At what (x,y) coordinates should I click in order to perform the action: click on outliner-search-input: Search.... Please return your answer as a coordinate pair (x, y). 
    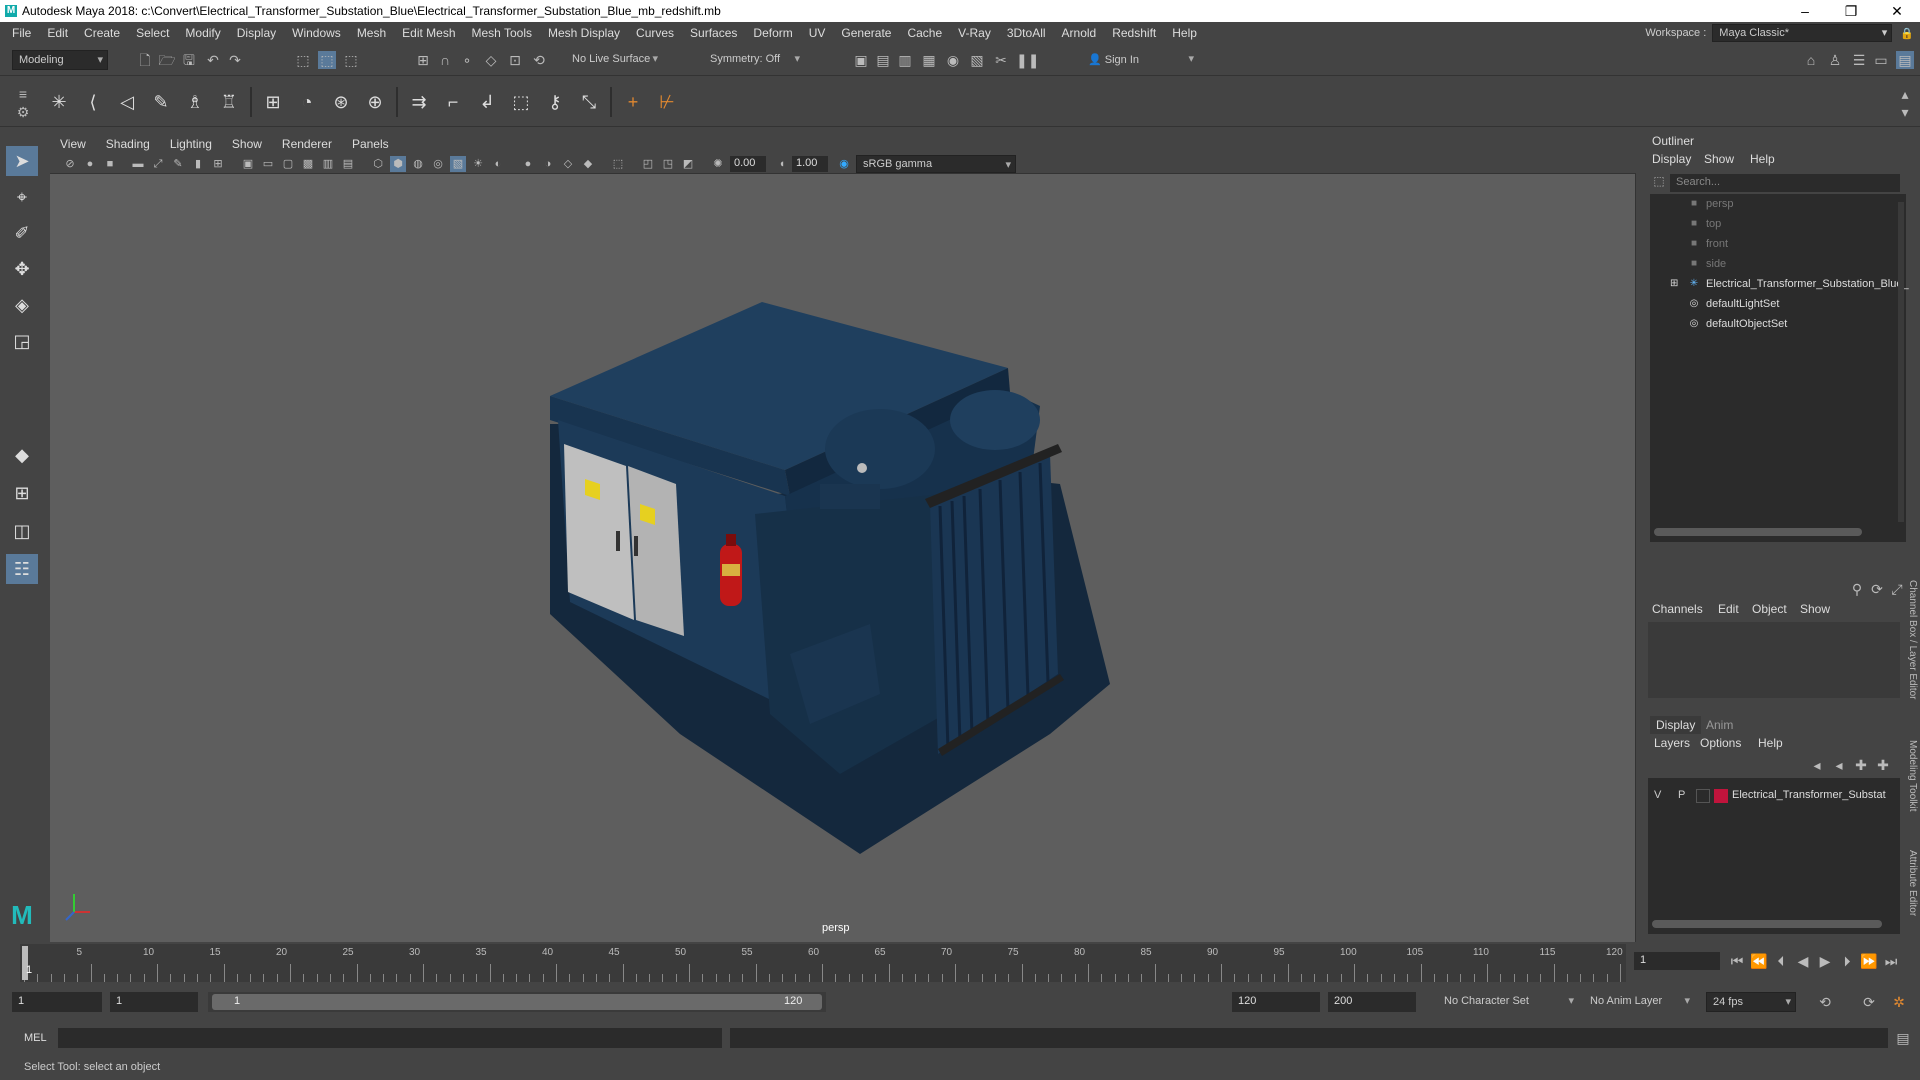
    Looking at the image, I should click on (1785, 183).